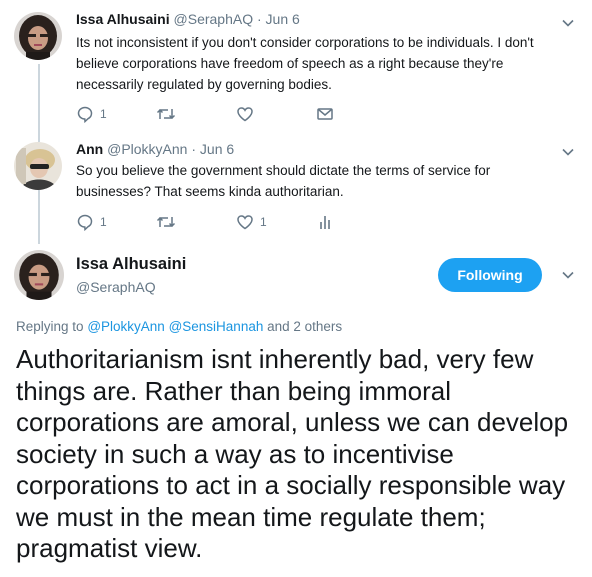 The image size is (592, 577). I want to click on replying-to-others: and 2 others, so click(304, 326).